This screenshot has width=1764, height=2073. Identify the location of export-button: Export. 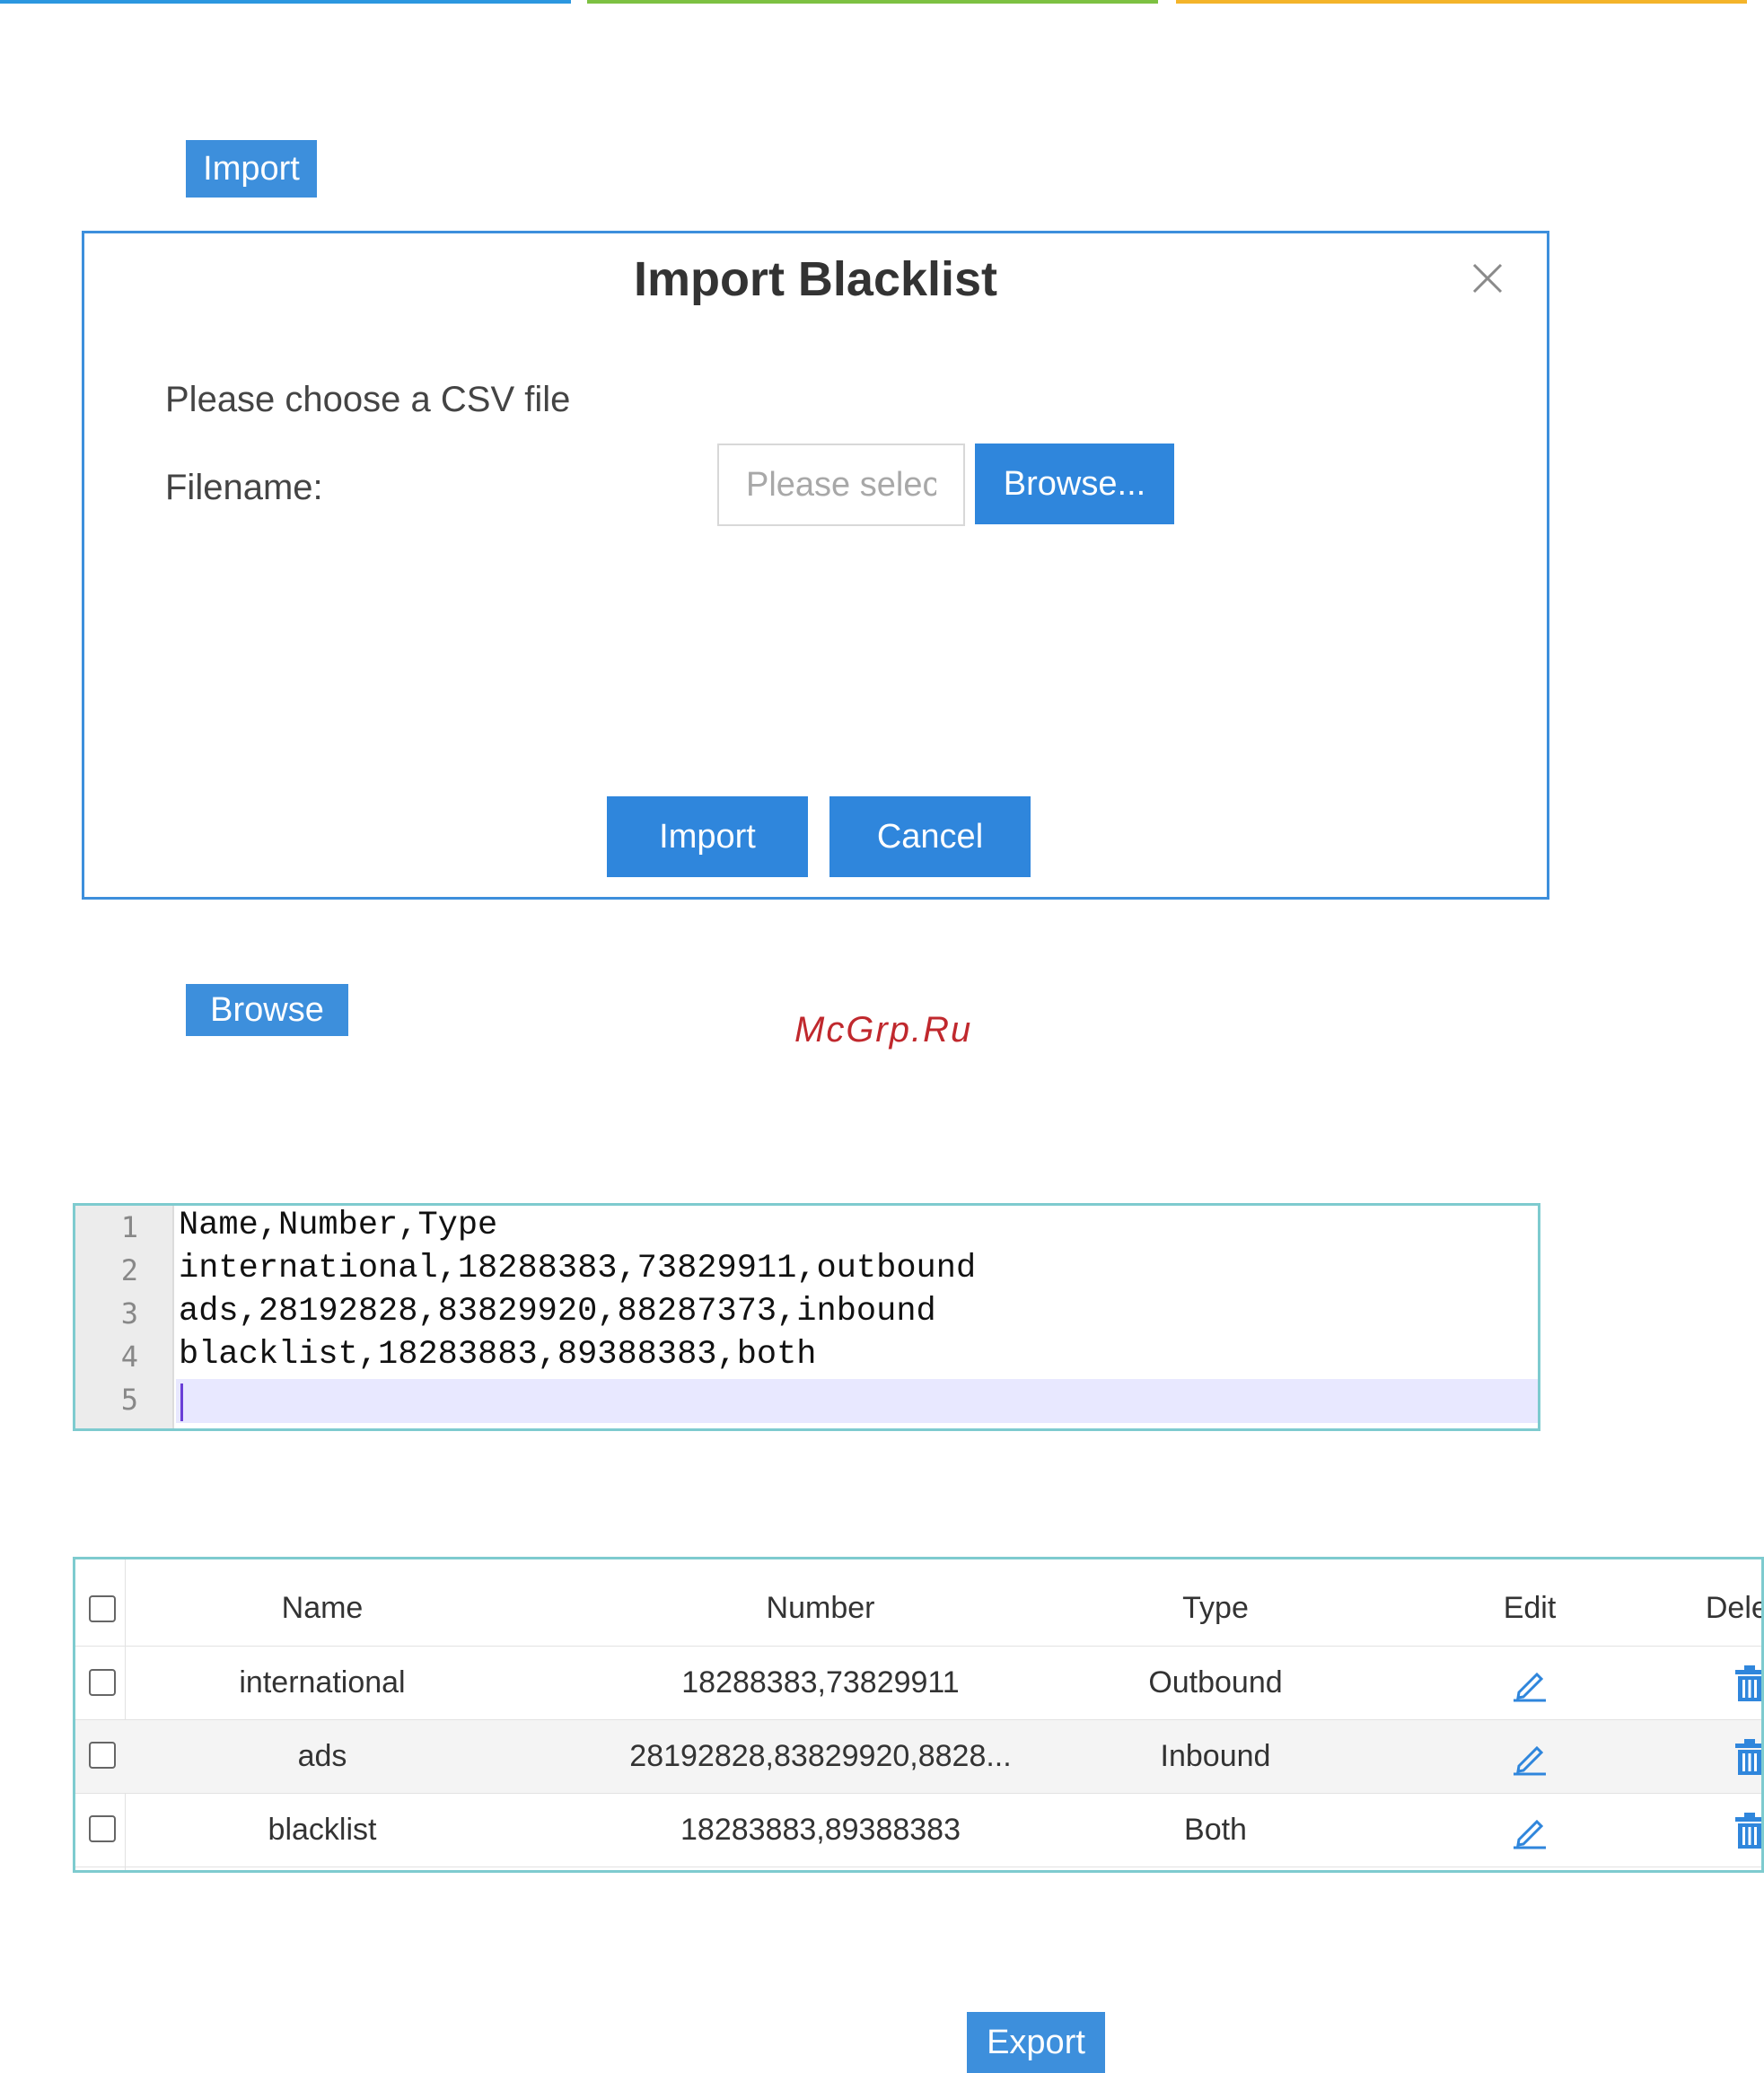
(1036, 2043).